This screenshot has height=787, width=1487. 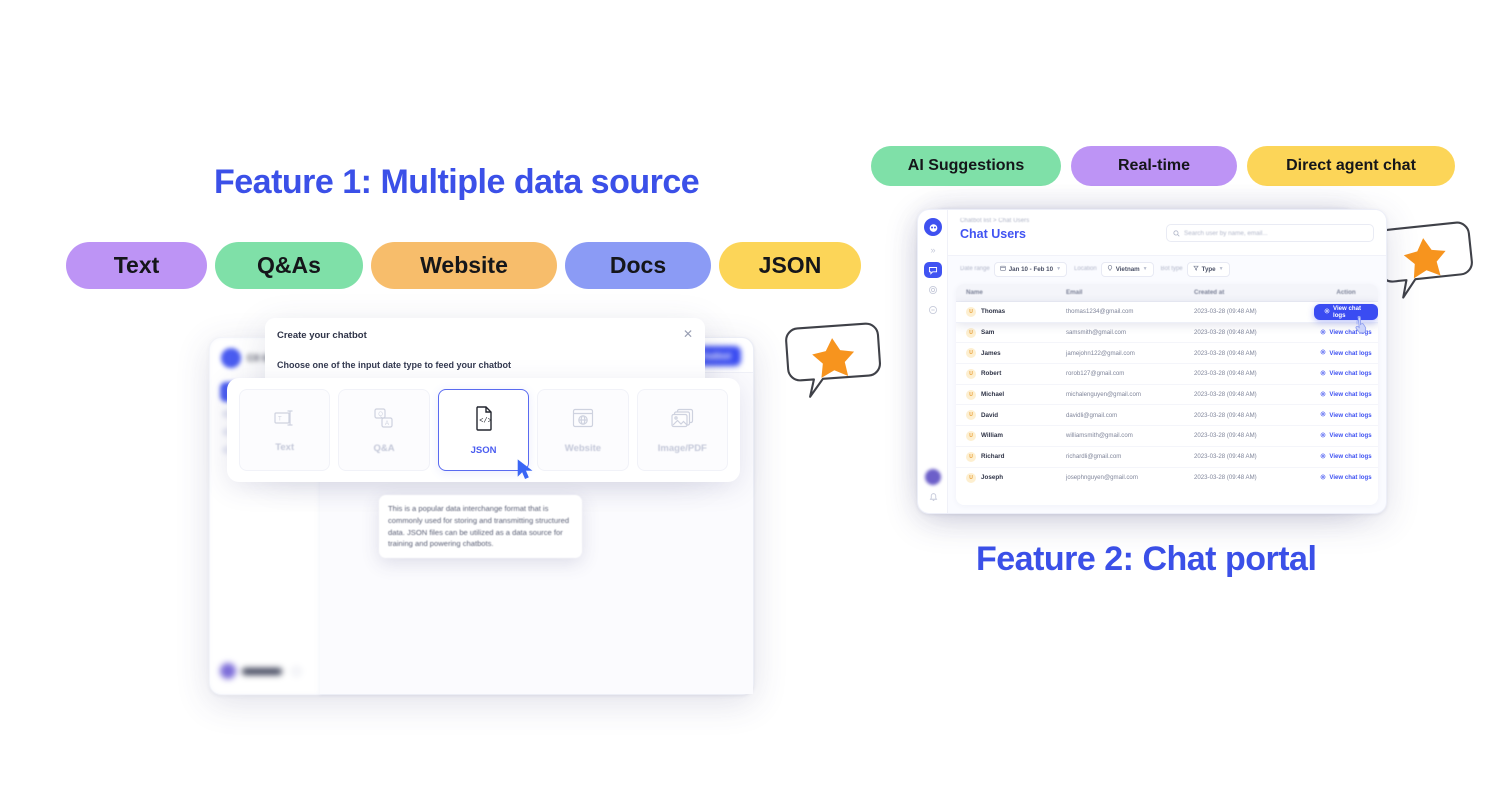 I want to click on app-logo-icon, so click(x=231, y=358).